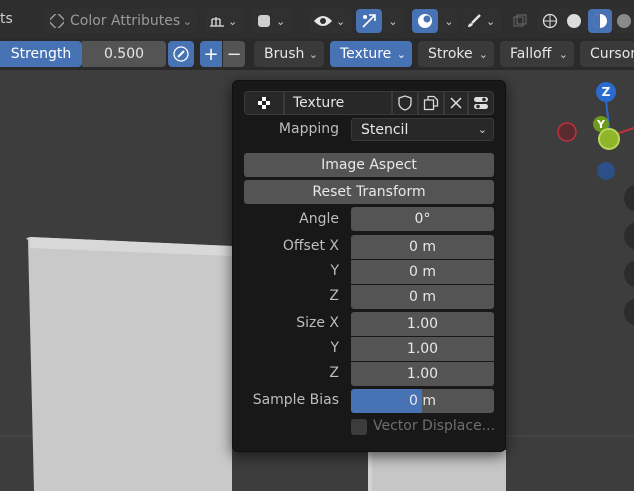  I want to click on offset-x-field: 0 m, so click(422, 247).